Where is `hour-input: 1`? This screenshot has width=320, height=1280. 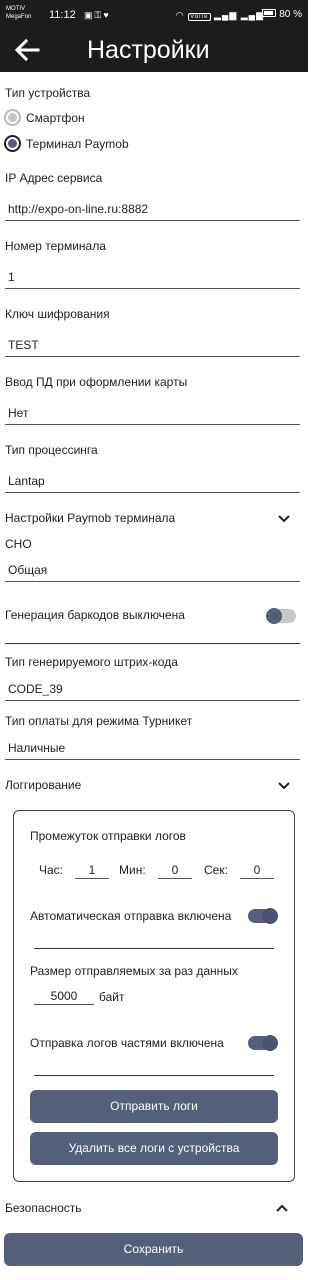
hour-input: 1 is located at coordinates (92, 870).